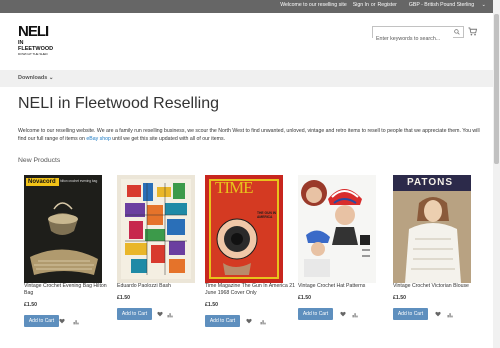 This screenshot has height=348, width=500. Describe the element at coordinates (42, 182) in the screenshot. I see `image-brand-text: Novacord` at that location.